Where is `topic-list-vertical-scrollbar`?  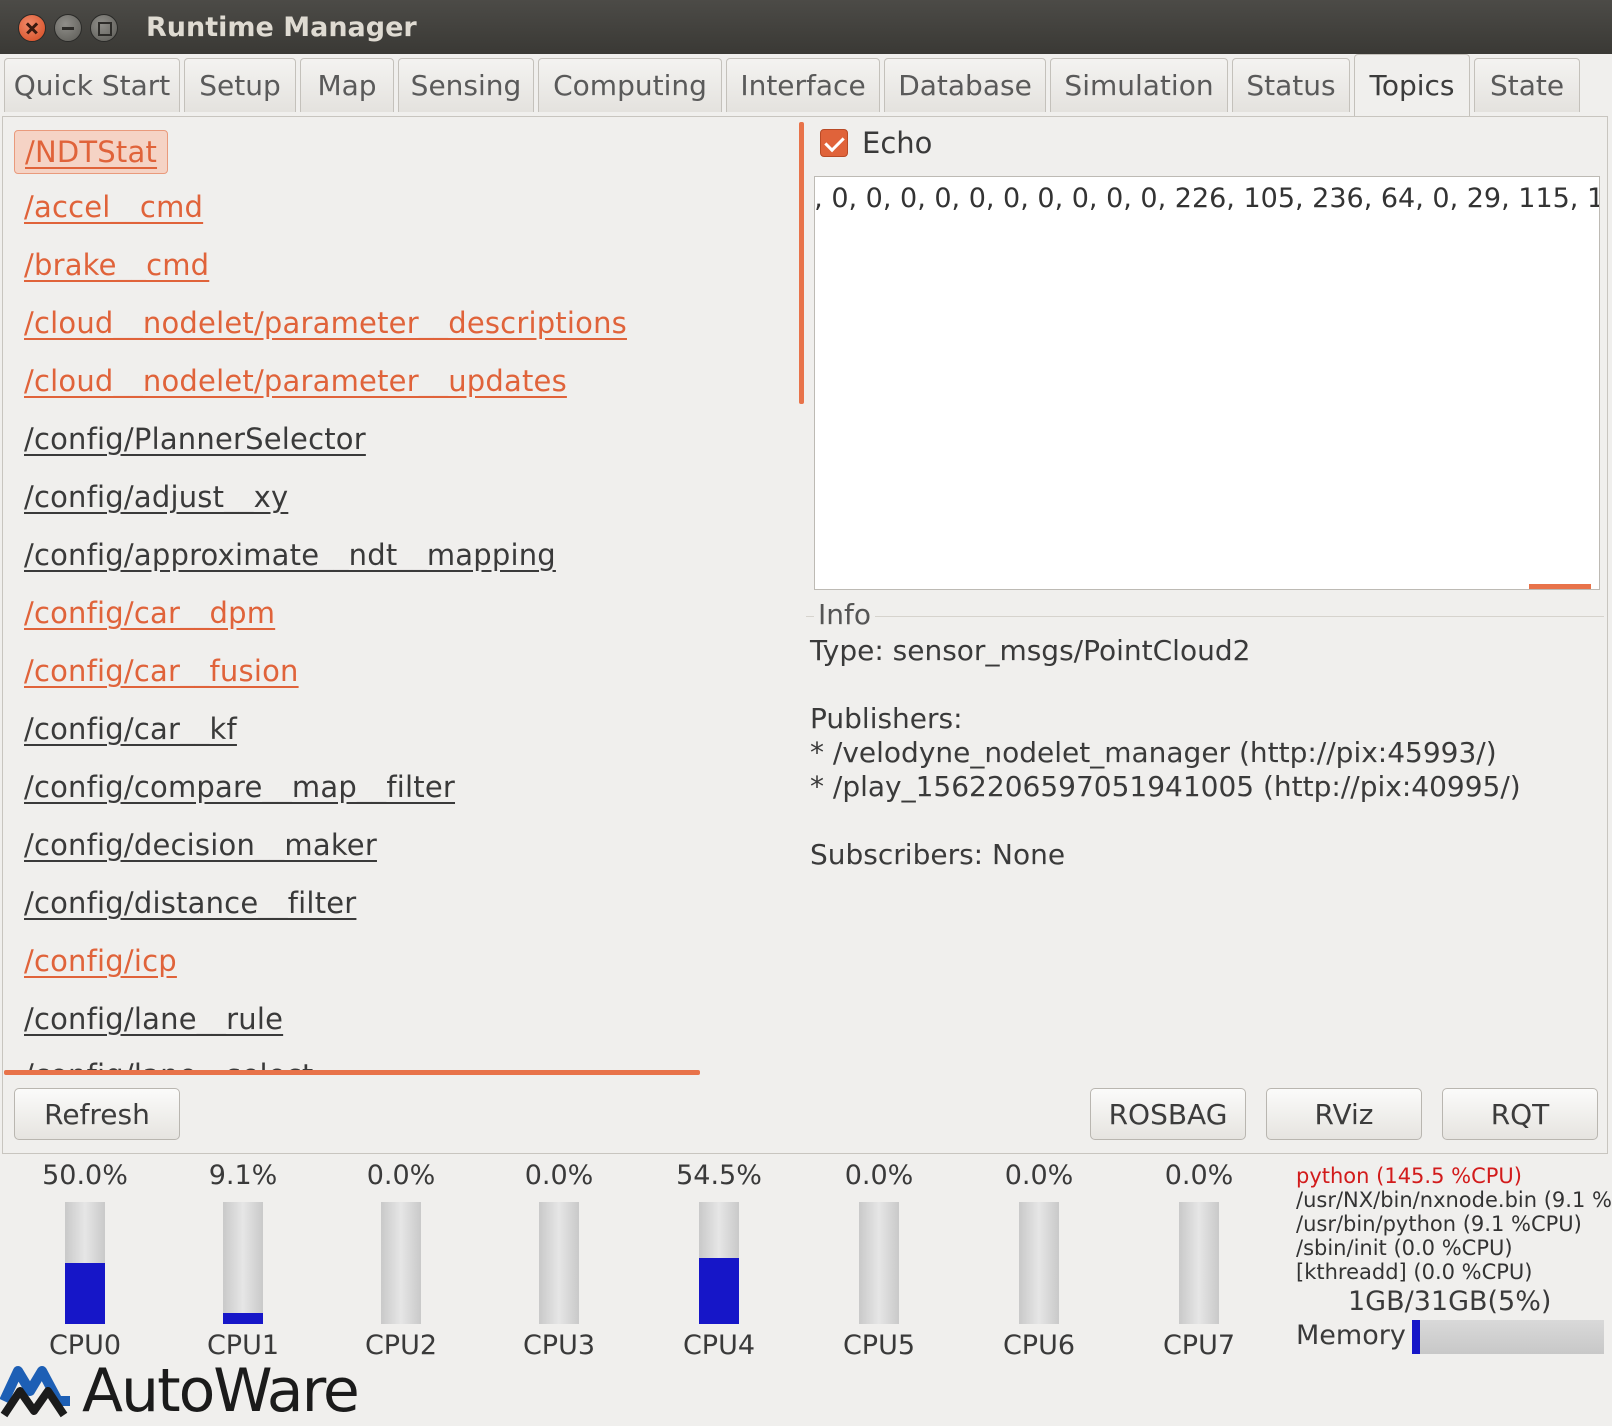 topic-list-vertical-scrollbar is located at coordinates (801, 263).